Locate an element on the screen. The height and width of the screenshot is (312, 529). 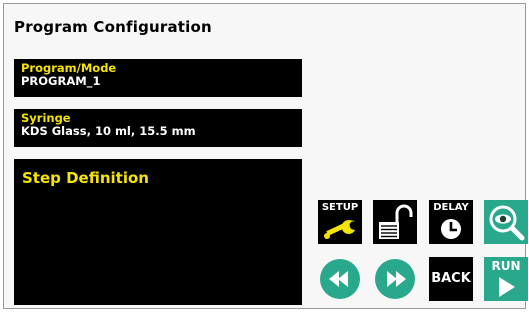
back-label: BACK is located at coordinates (451, 278).